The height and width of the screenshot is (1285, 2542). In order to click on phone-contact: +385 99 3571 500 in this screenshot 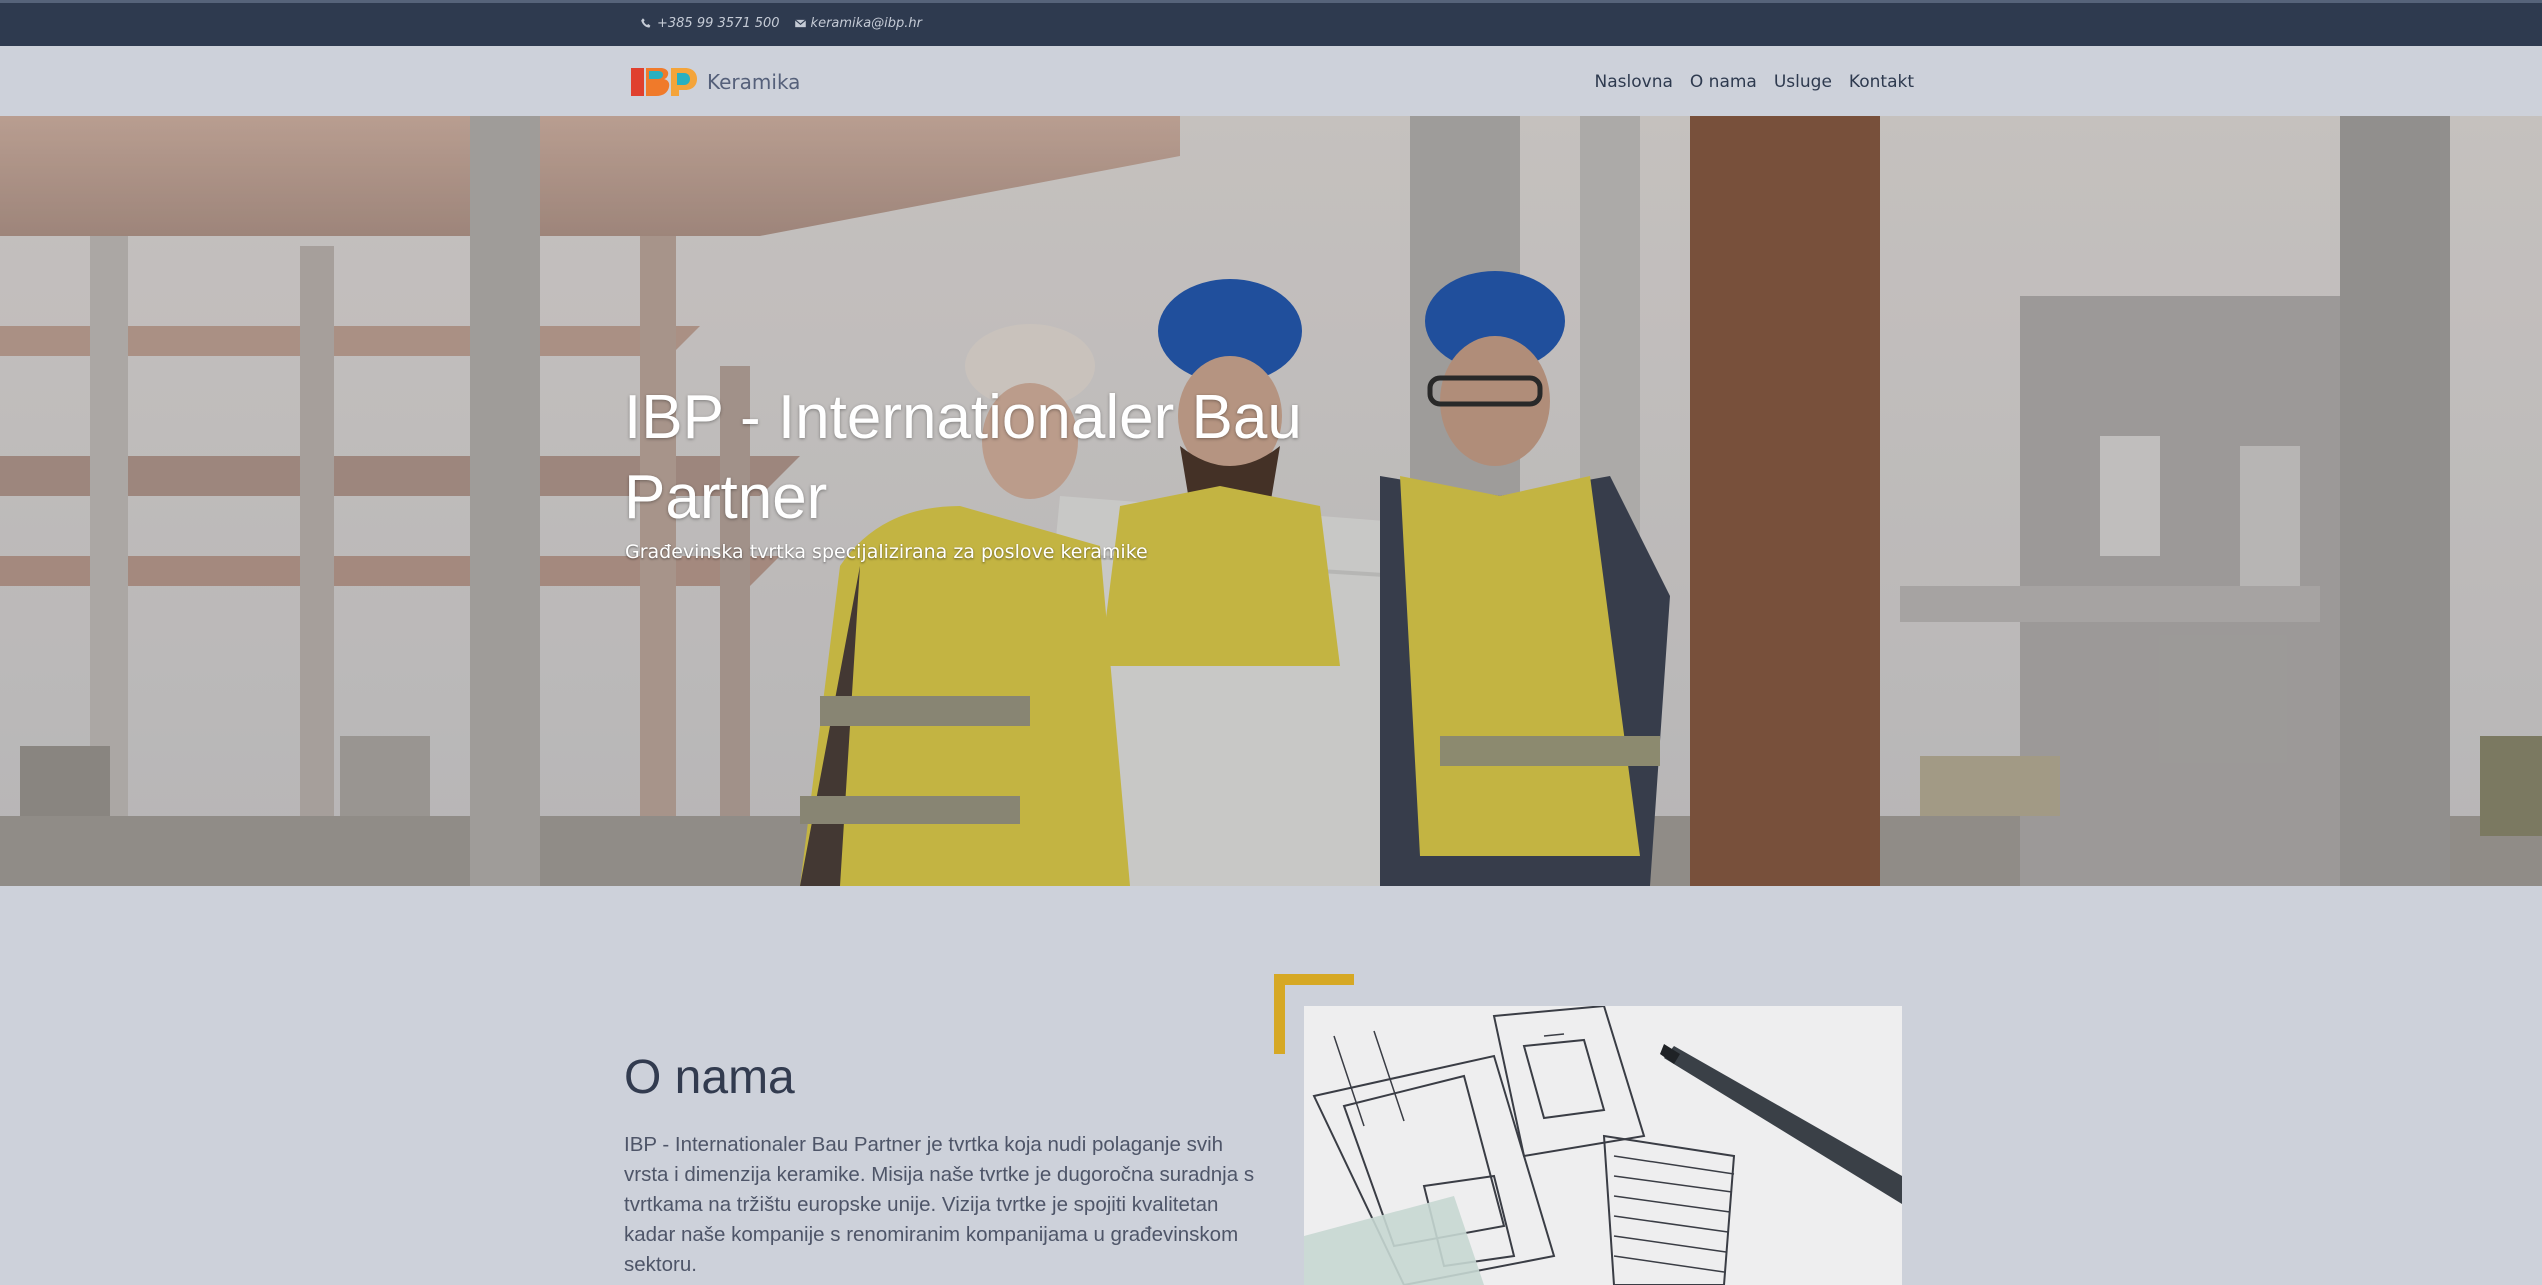, I will do `click(710, 23)`.